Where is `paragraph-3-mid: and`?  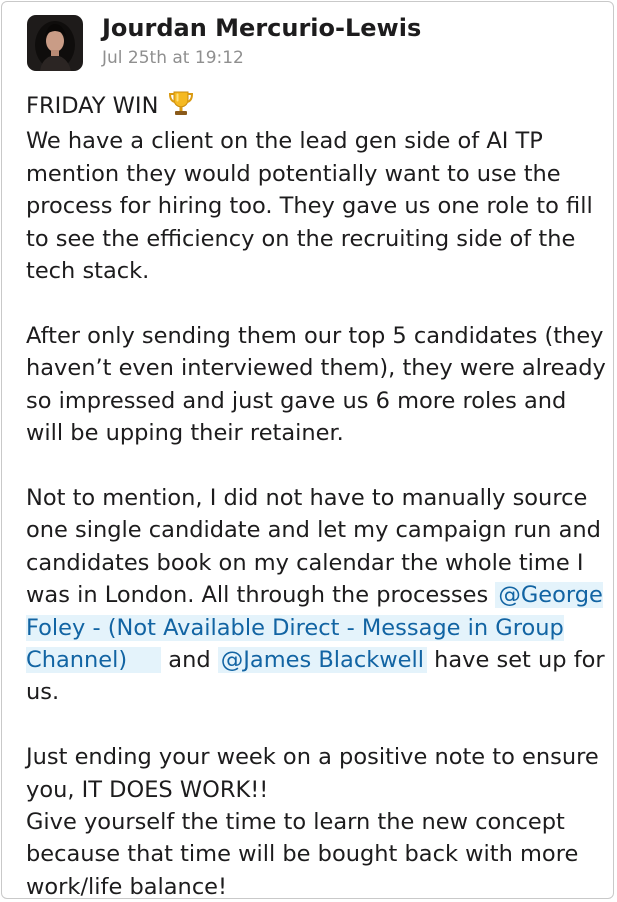 paragraph-3-mid: and is located at coordinates (189, 659).